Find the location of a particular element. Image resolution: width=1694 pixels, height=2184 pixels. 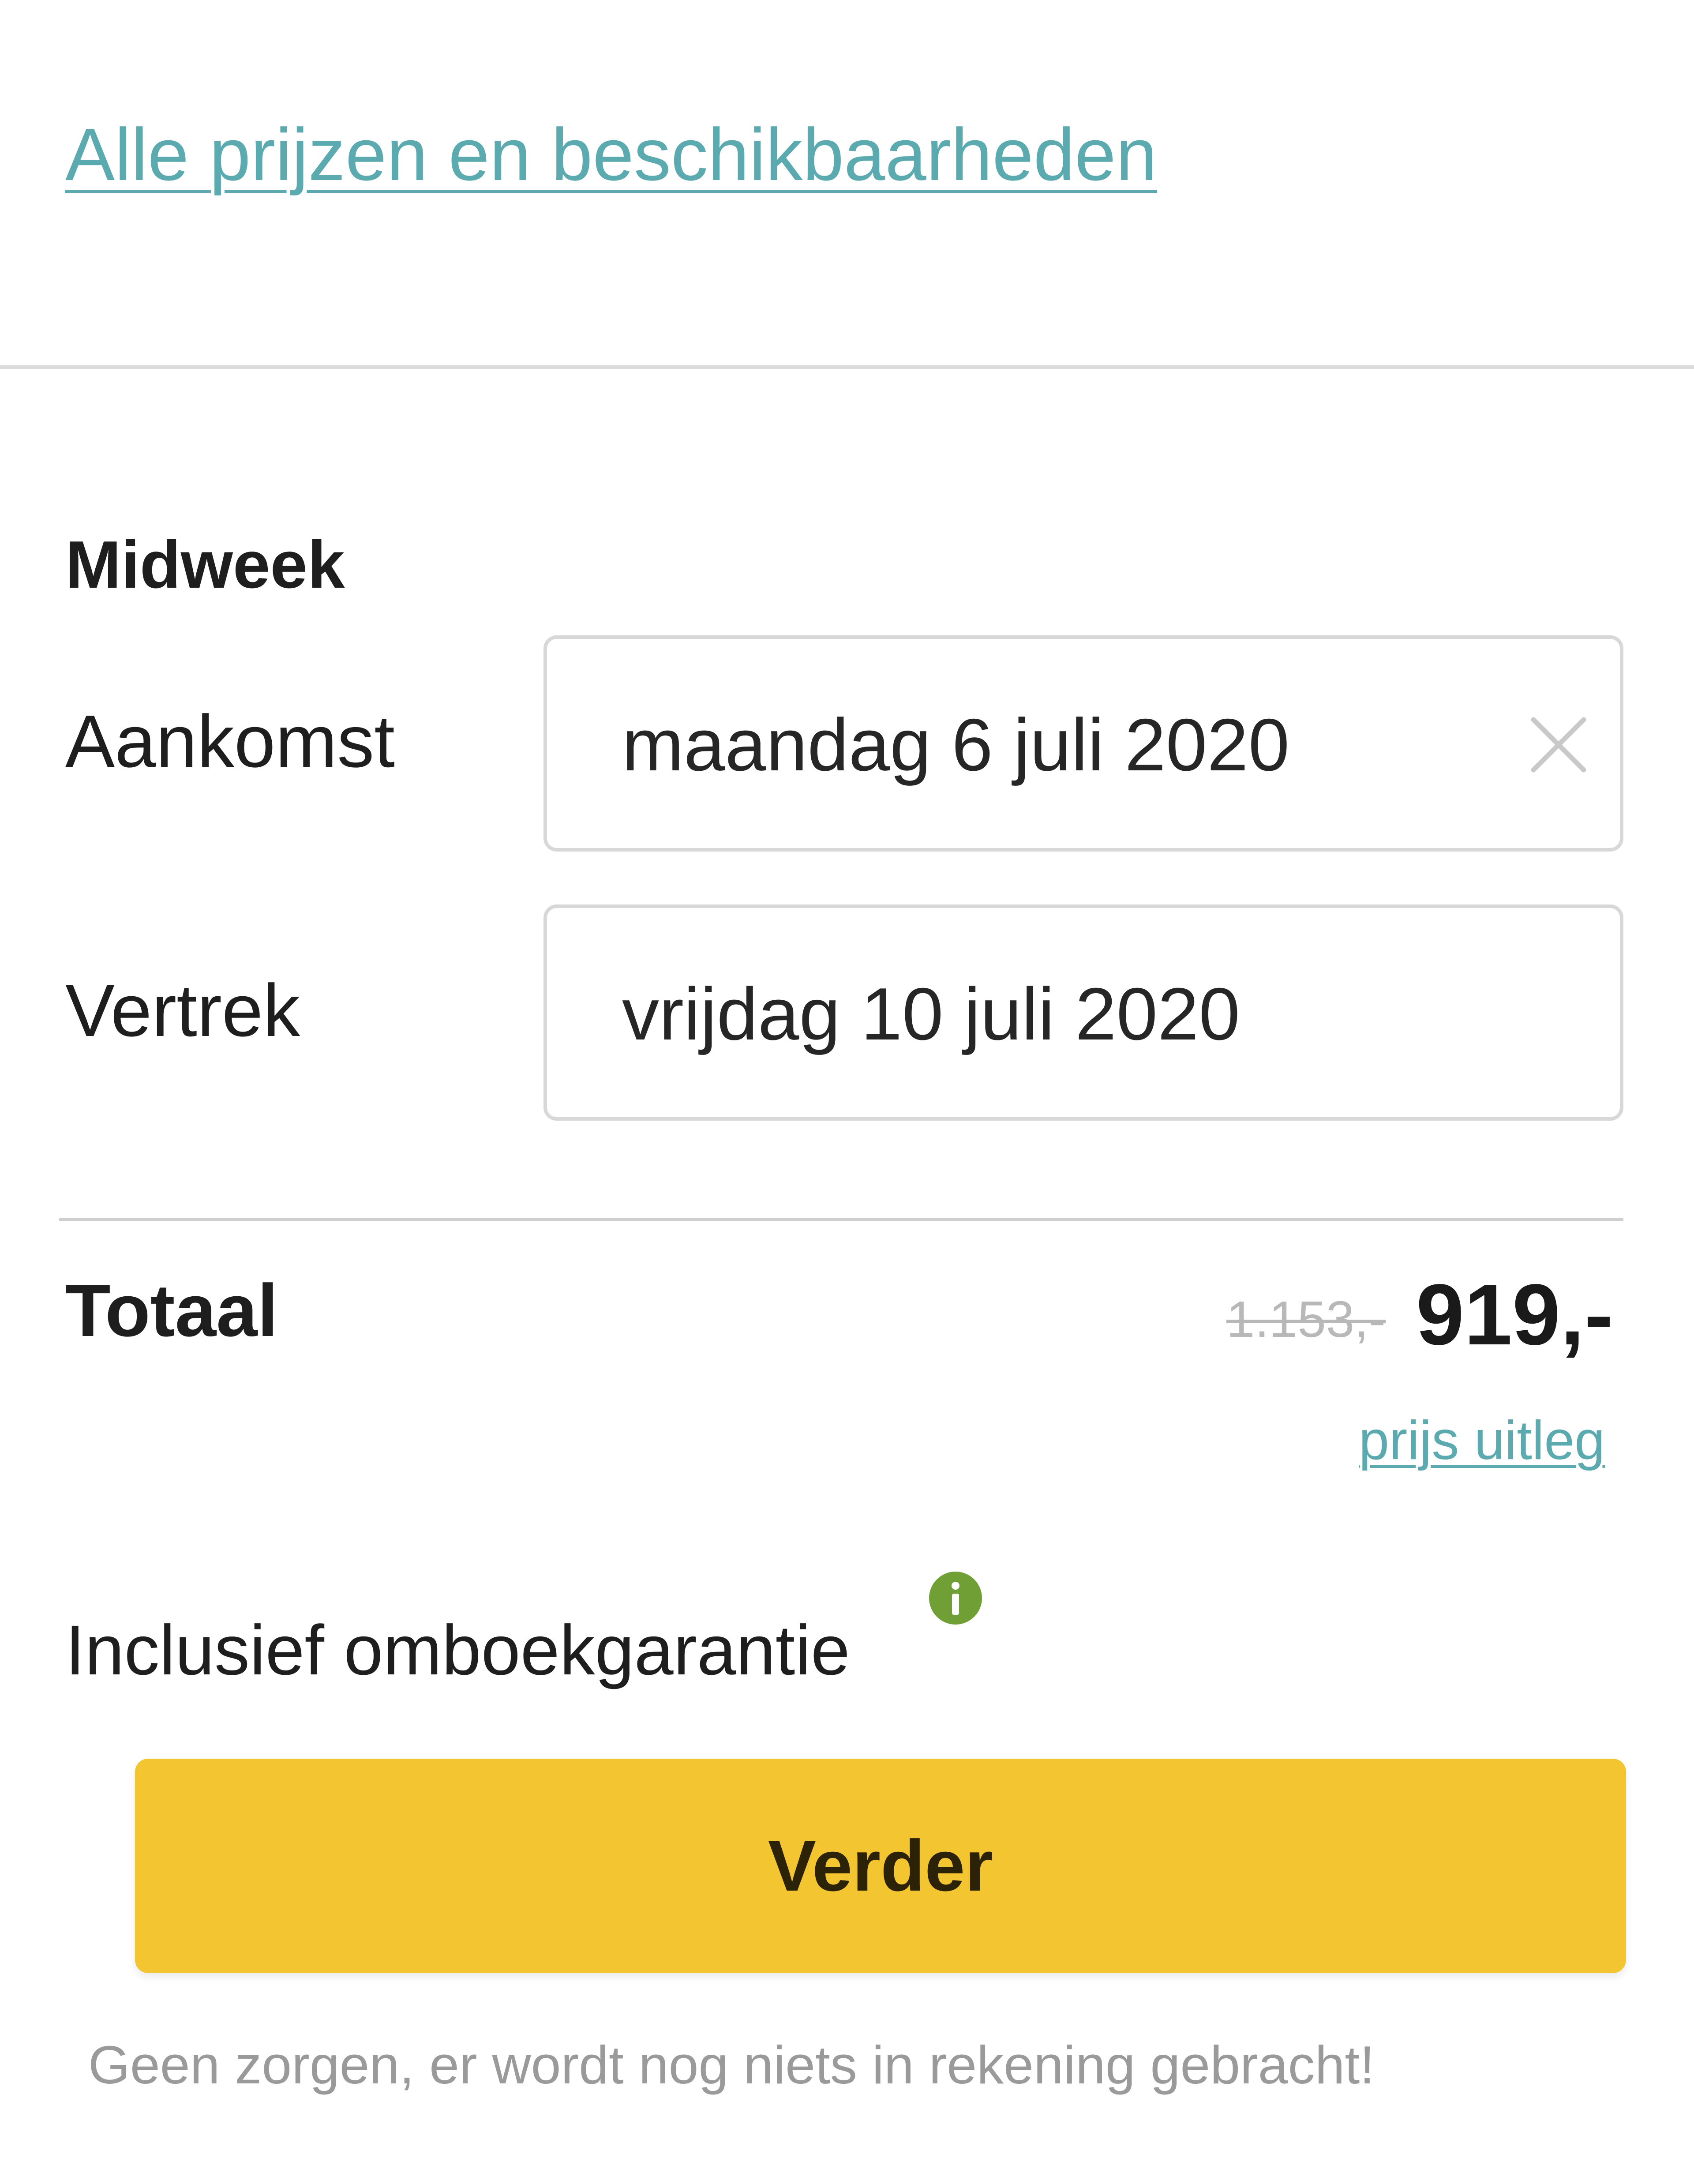

period-title: Midweek is located at coordinates (205, 564).